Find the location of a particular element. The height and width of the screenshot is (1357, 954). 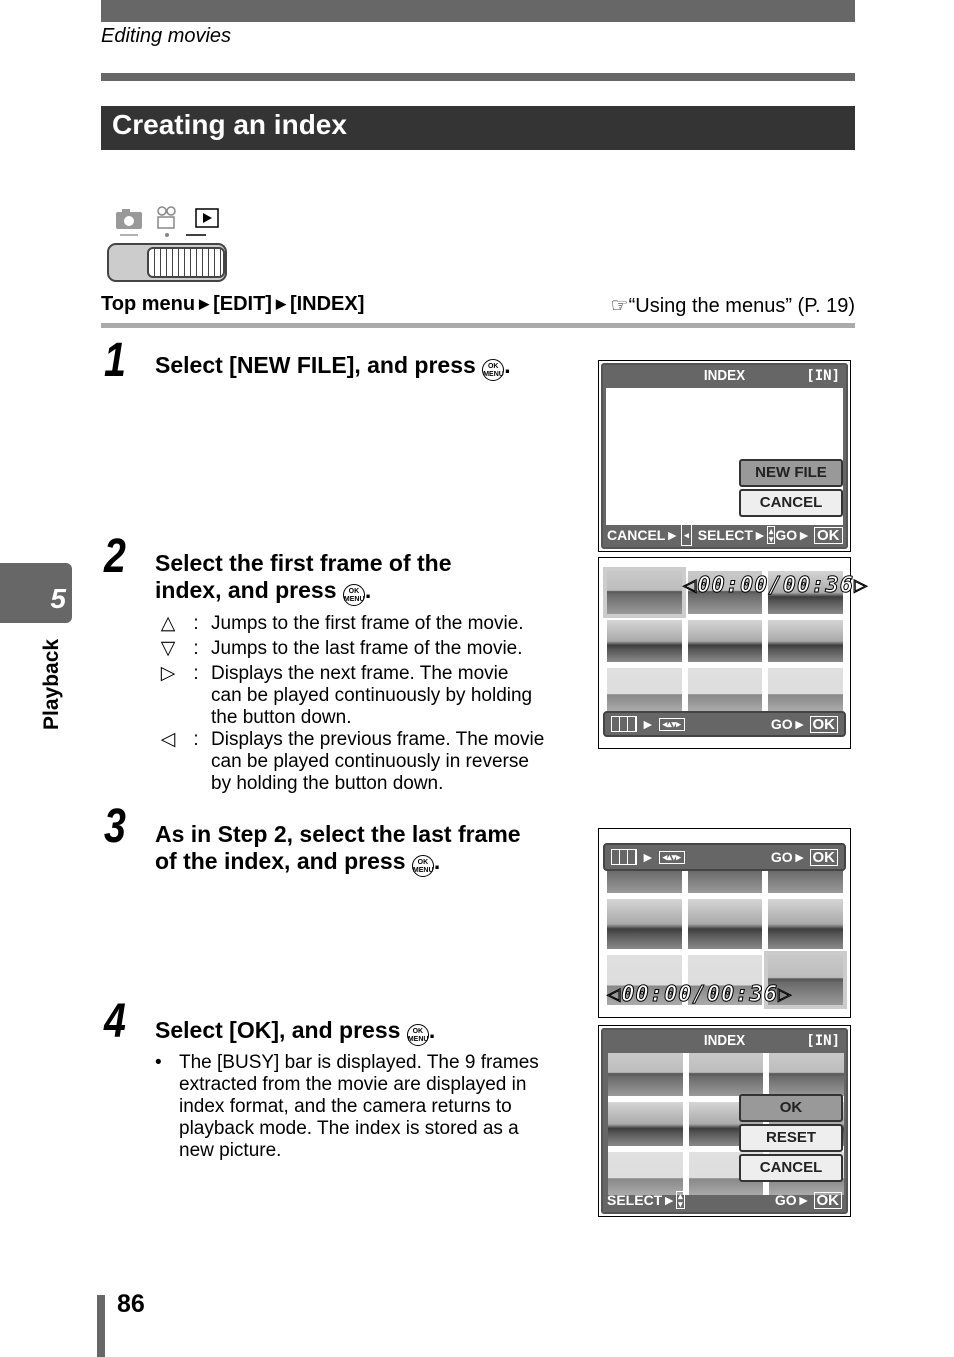

camera-icon is located at coordinates (129, 222).